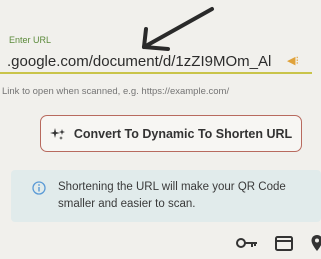 Image resolution: width=321 pixels, height=259 pixels. What do you see at coordinates (30, 40) in the screenshot?
I see `url-field-label: Enter URL` at bounding box center [30, 40].